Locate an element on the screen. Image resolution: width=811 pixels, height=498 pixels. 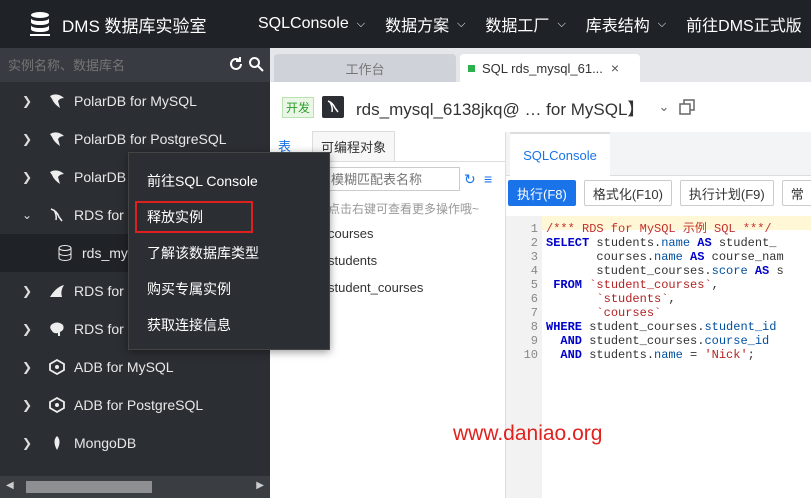
tree-item-mongodb: ❯ MongoDB is located at coordinates (135, 443).